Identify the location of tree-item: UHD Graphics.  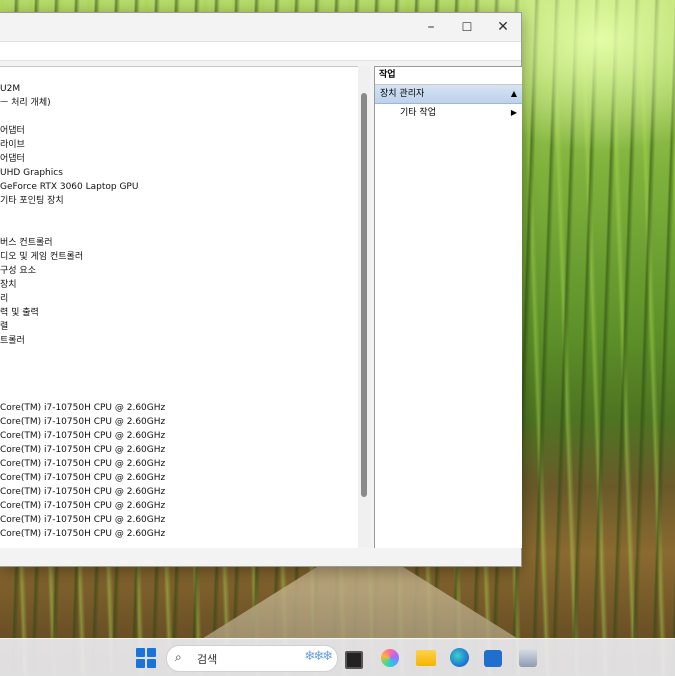
(31, 173).